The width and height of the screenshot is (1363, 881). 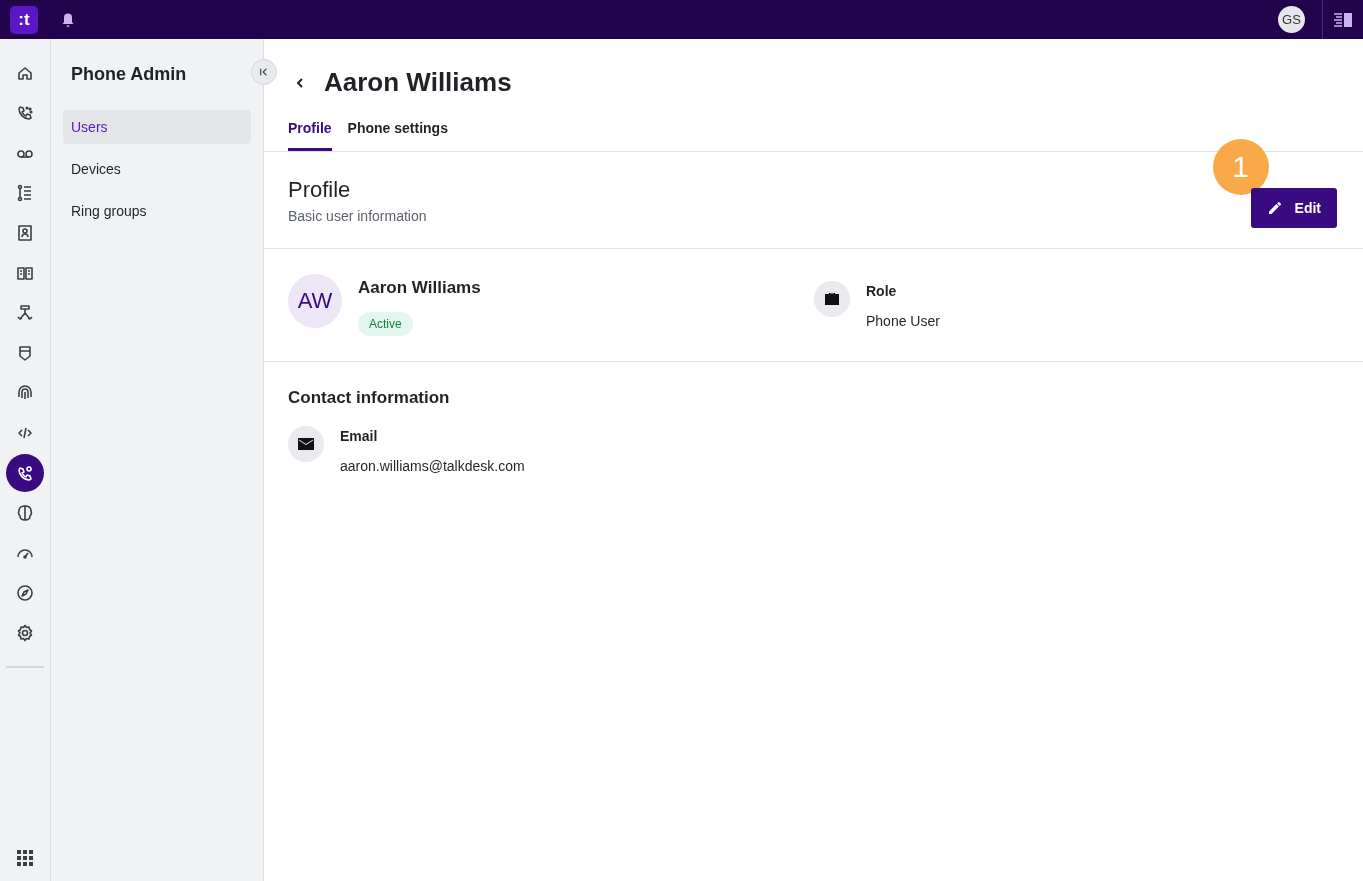 I want to click on section-title: Profile, so click(x=320, y=189).